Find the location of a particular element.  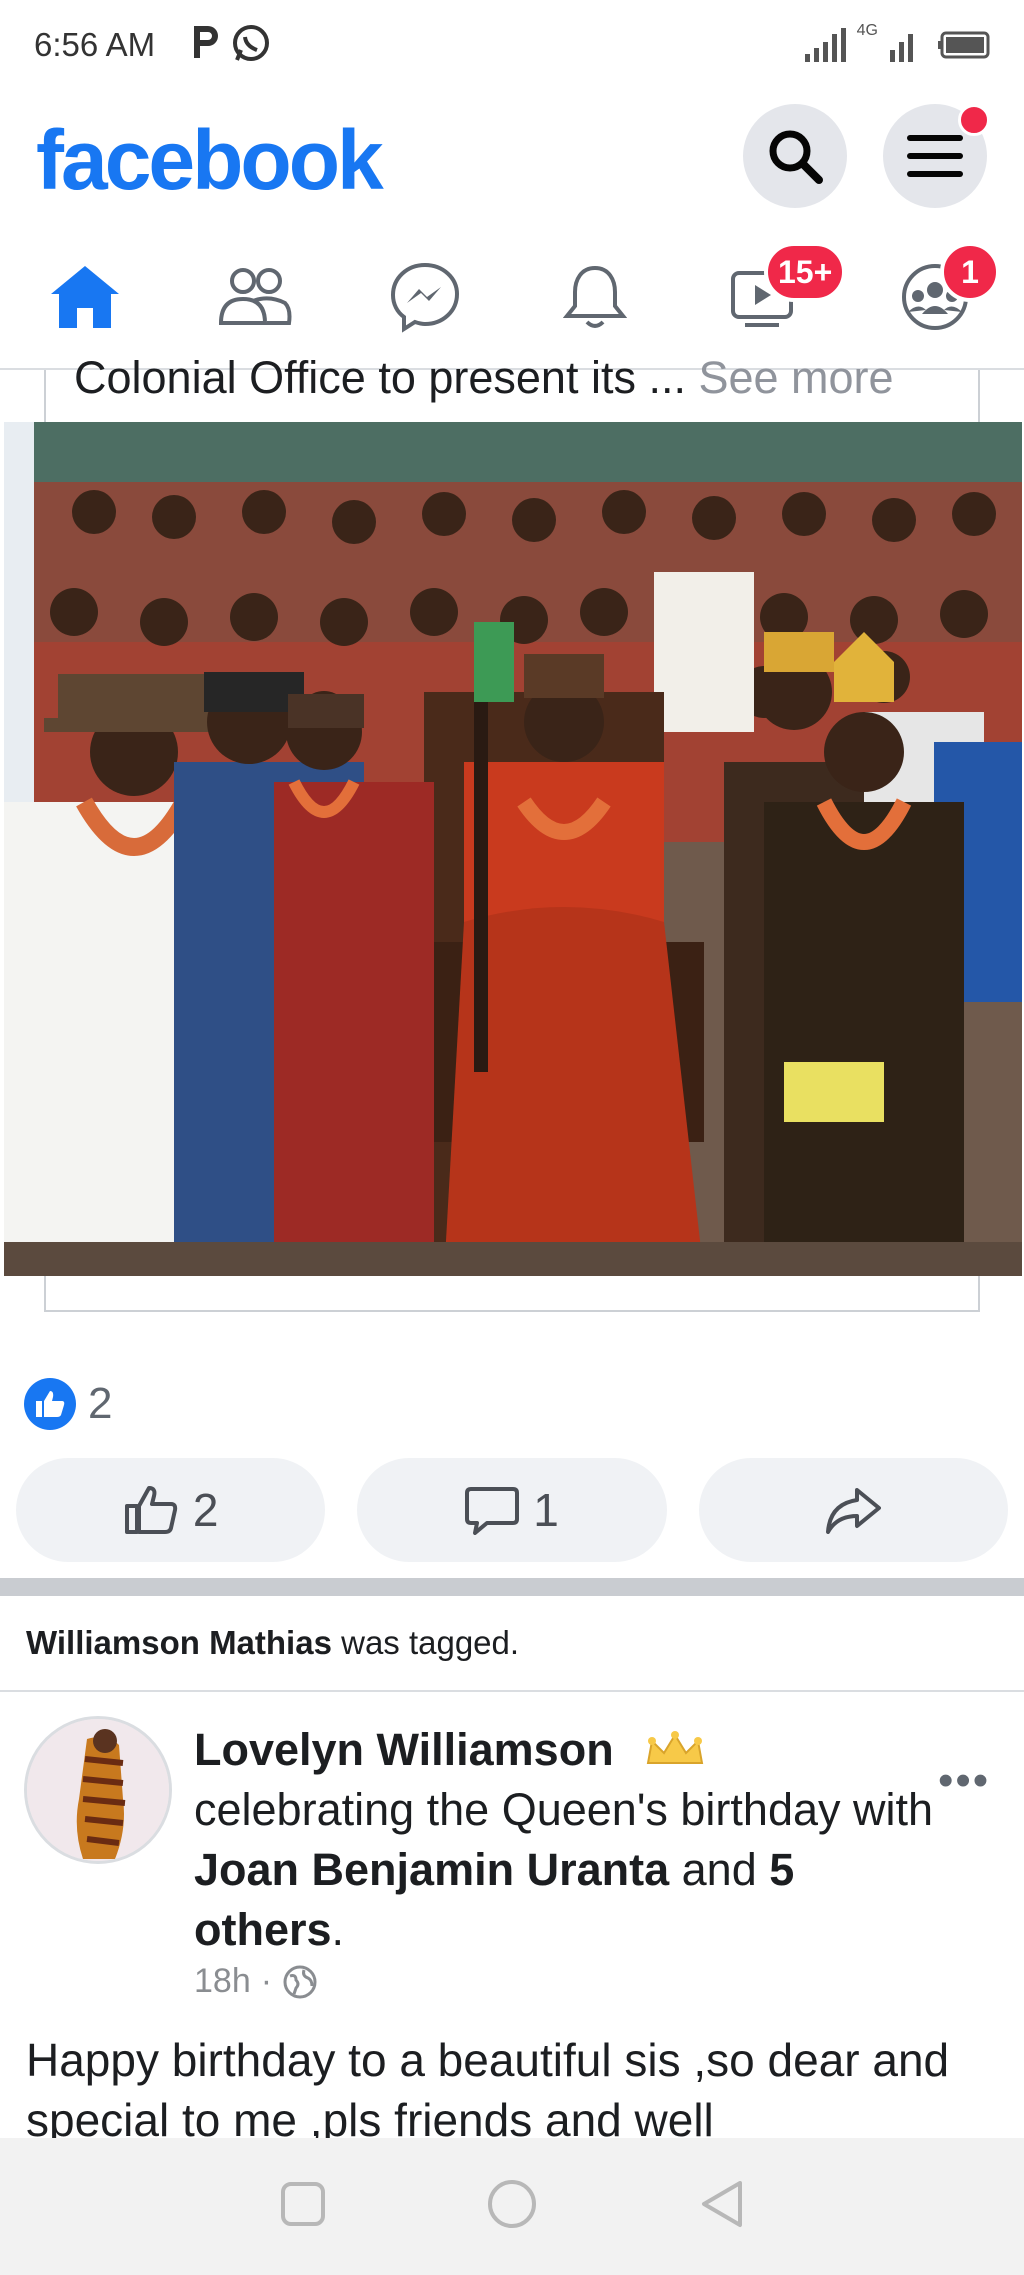

circle-icon is located at coordinates (512, 2204).